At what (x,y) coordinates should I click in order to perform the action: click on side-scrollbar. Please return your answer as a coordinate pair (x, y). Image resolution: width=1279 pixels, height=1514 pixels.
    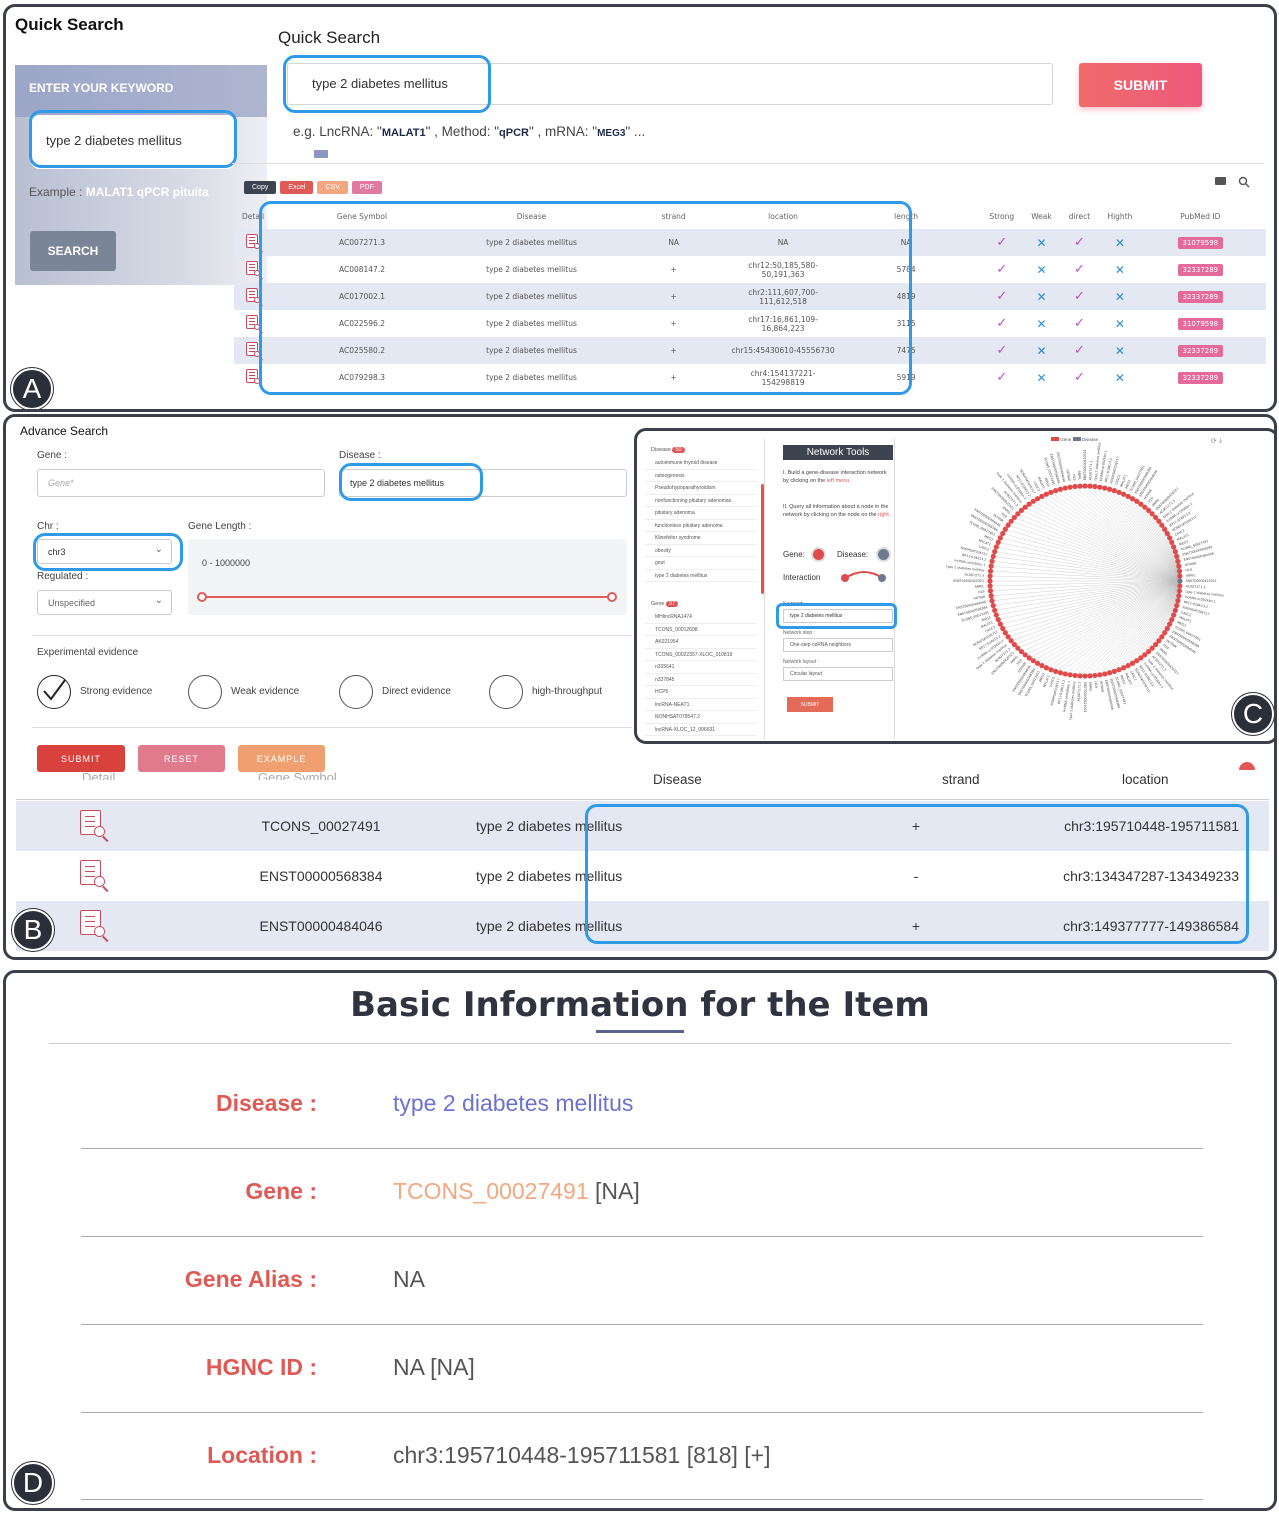
    Looking at the image, I should click on (762, 539).